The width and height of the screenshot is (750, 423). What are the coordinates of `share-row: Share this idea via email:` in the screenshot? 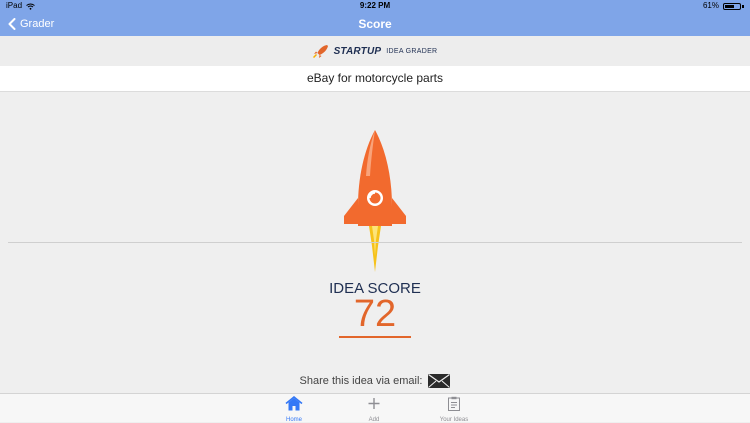 It's located at (375, 381).